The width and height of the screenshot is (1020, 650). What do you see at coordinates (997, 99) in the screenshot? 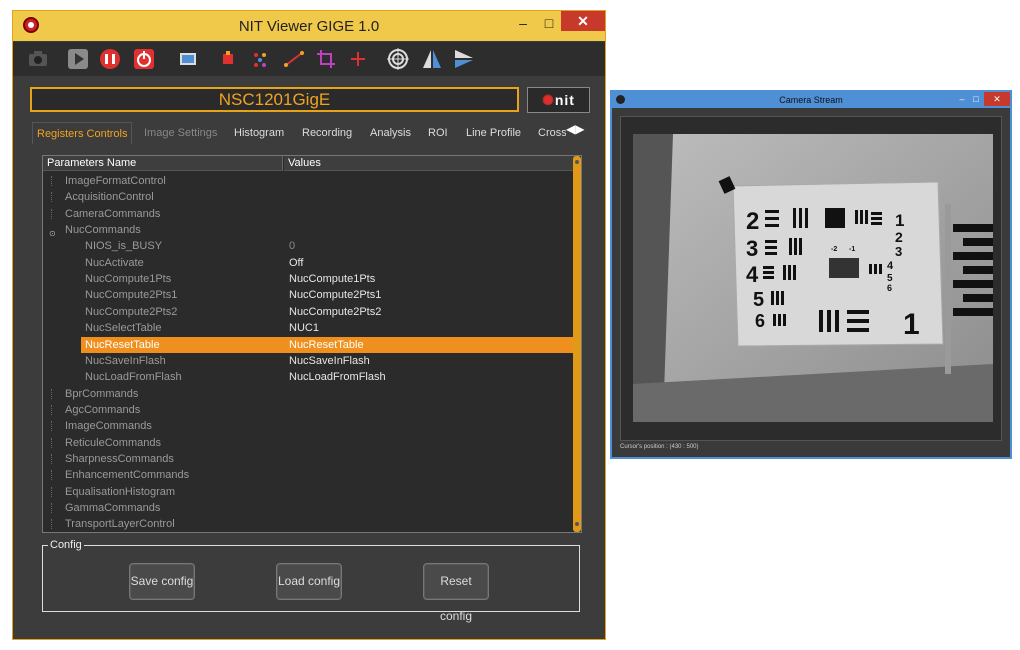
I see `stream-close-button: ✕` at bounding box center [997, 99].